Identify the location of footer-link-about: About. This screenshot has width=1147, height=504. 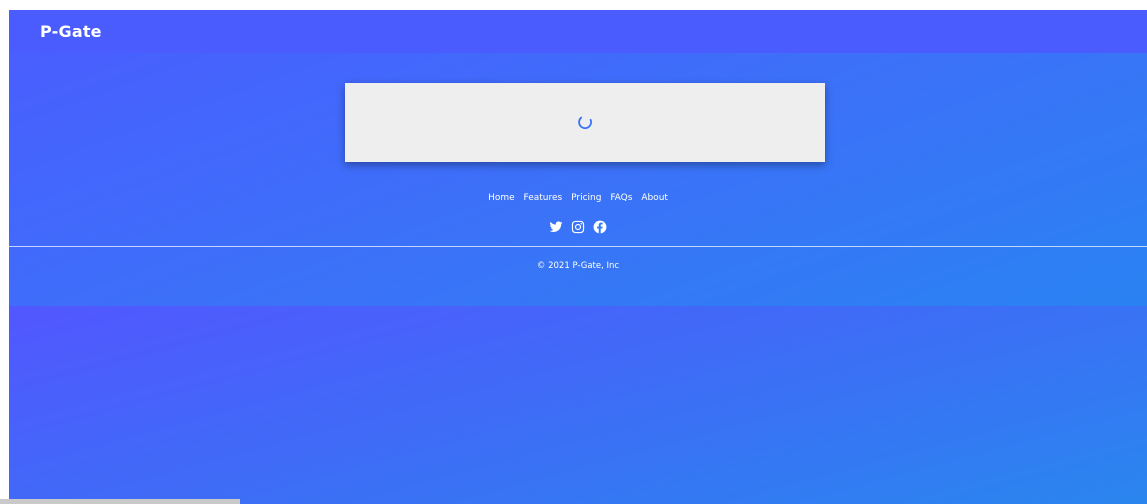
(654, 198).